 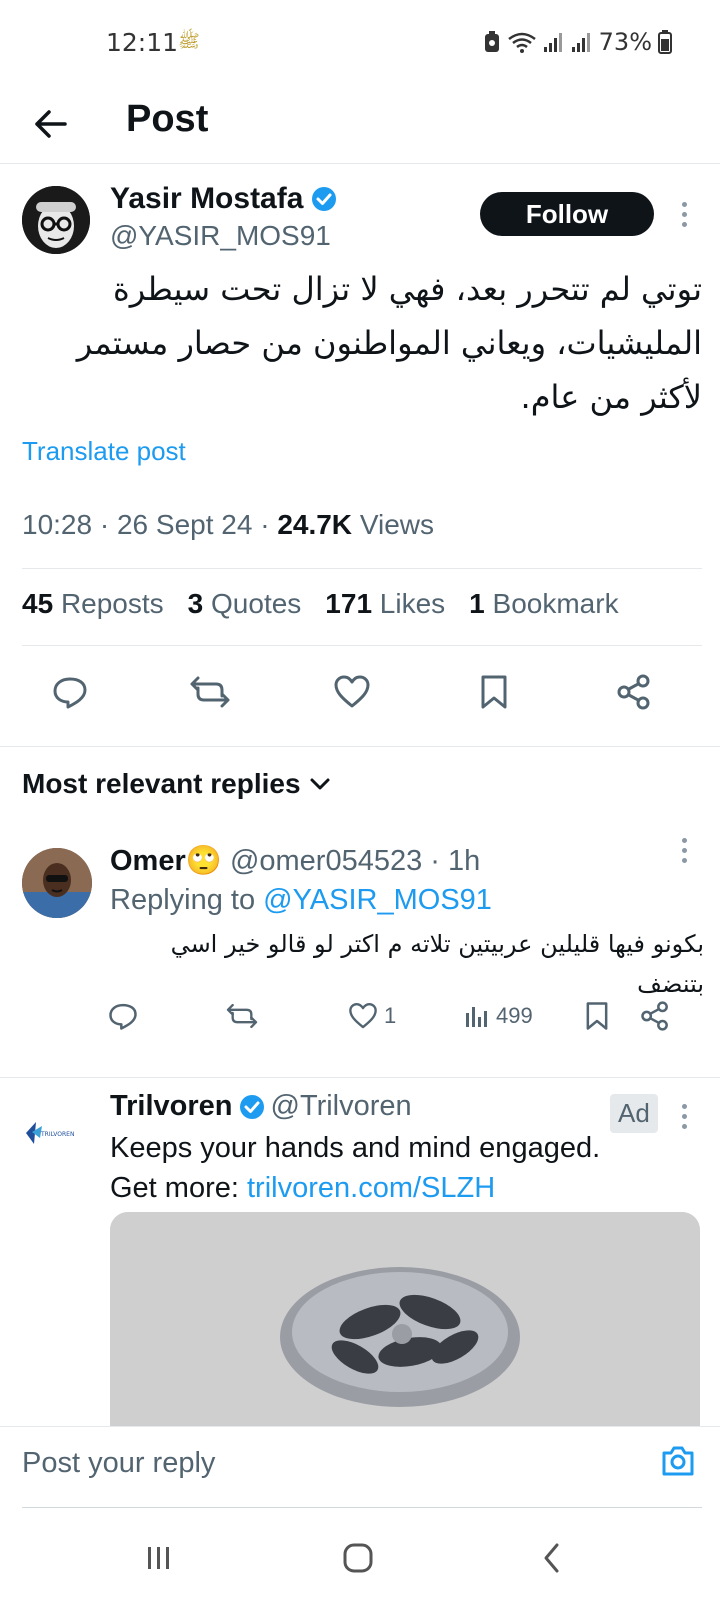 I want to click on ad-header: Trilvoren @Trilvoren, so click(x=261, y=1106).